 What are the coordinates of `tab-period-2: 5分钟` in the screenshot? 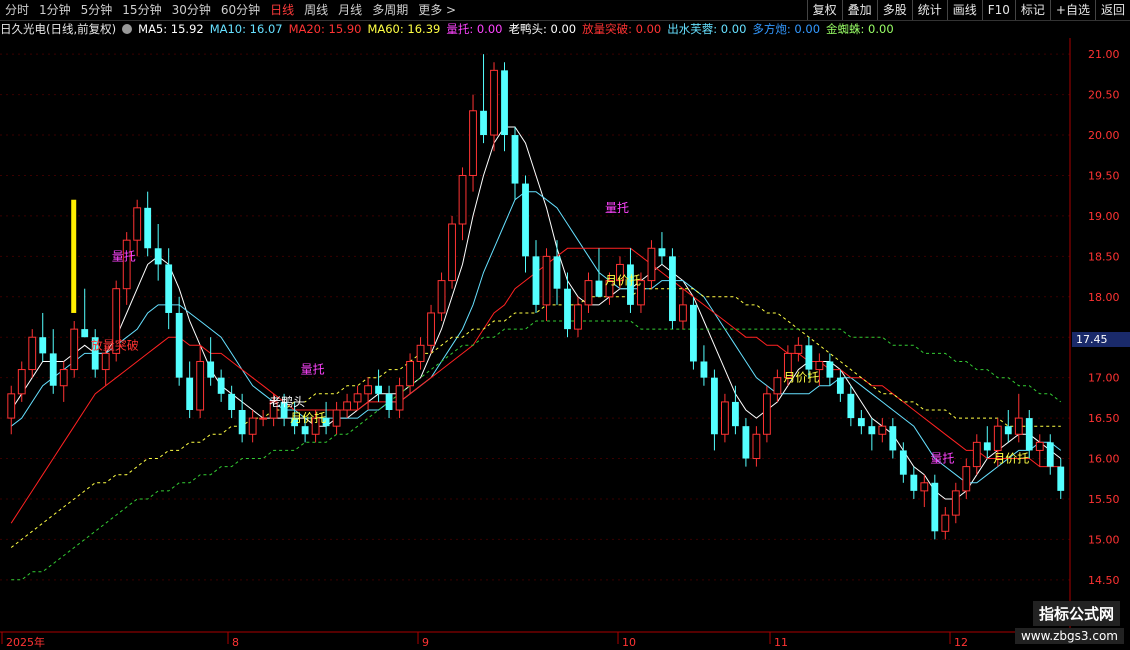 It's located at (97, 10).